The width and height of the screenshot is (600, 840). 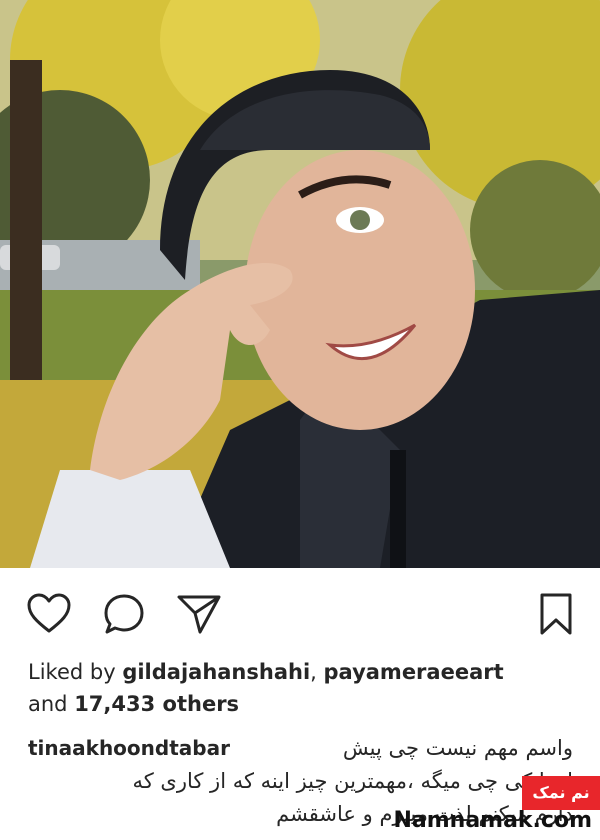 I want to click on bookmark-icon, so click(x=556, y=614).